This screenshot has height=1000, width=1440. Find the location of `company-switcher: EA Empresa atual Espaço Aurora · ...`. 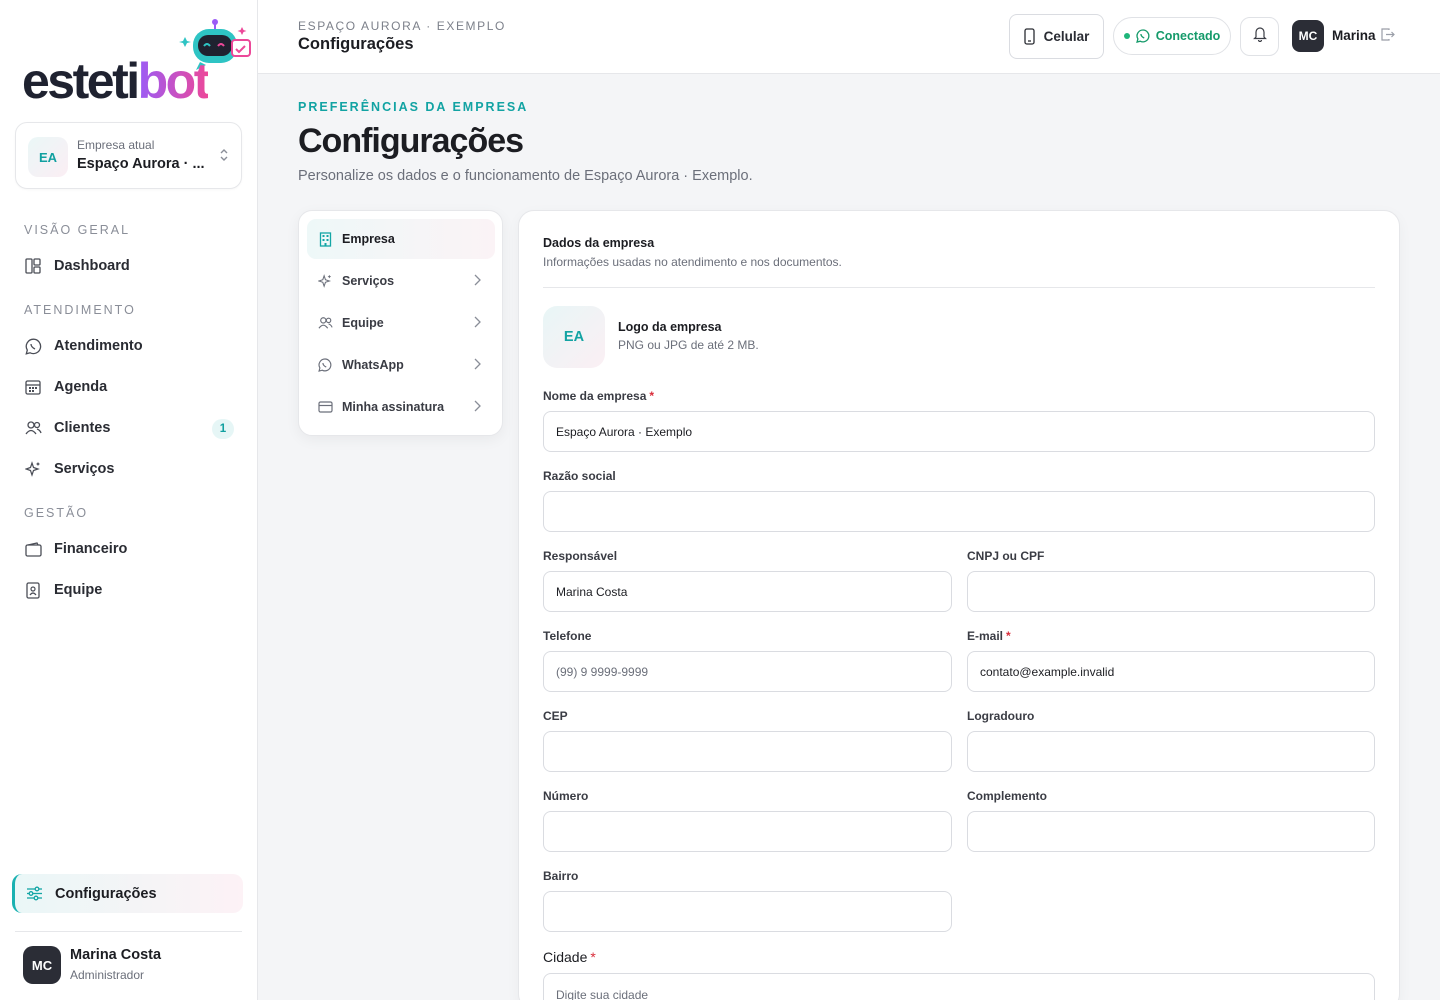

company-switcher: EA Empresa atual Espaço Aurora · ... is located at coordinates (128, 155).